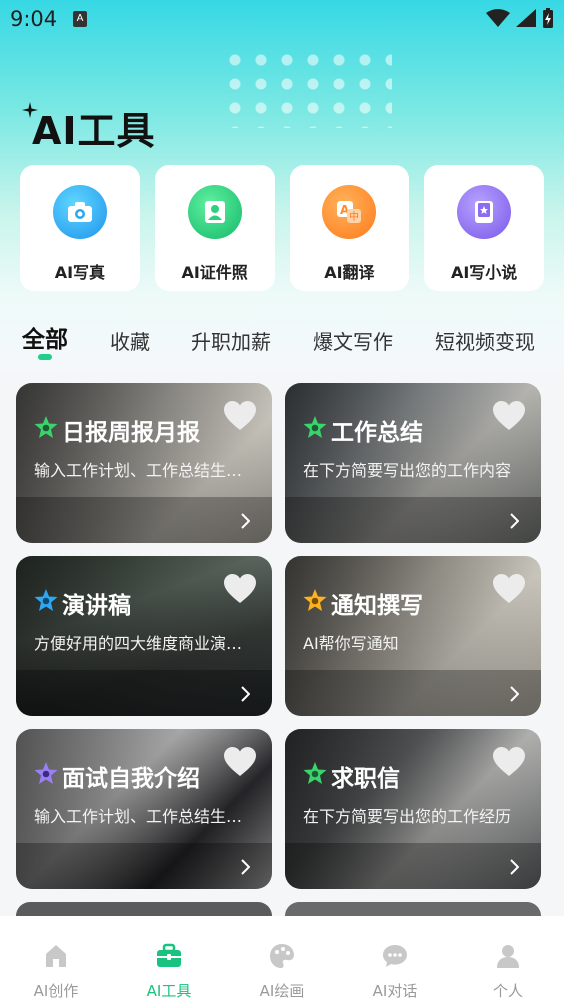 This screenshot has width=564, height=1004. I want to click on tool-ai-portrait: AI写真, so click(80, 228).